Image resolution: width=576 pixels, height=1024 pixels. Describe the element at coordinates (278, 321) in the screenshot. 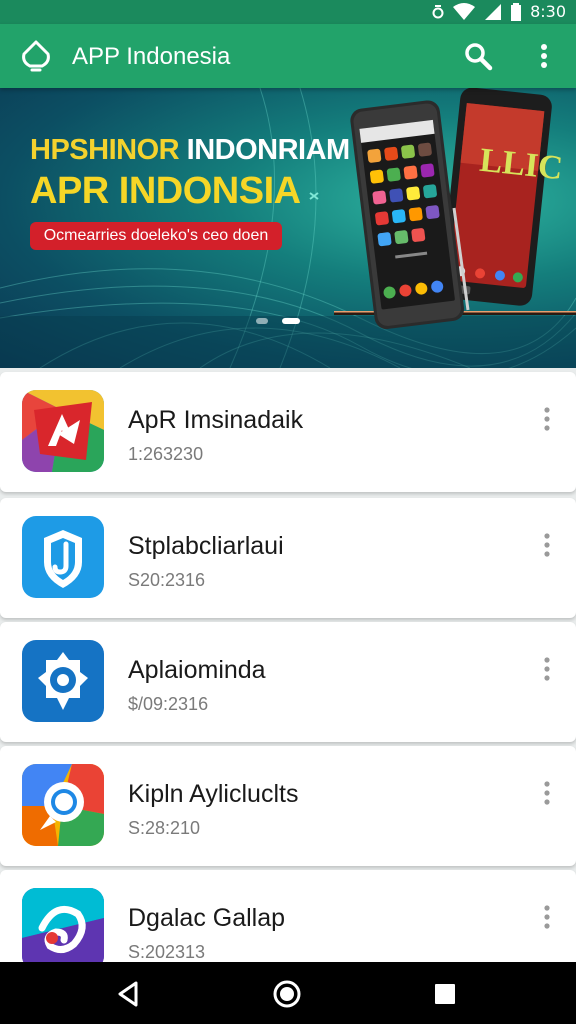

I see `banner-pager` at that location.